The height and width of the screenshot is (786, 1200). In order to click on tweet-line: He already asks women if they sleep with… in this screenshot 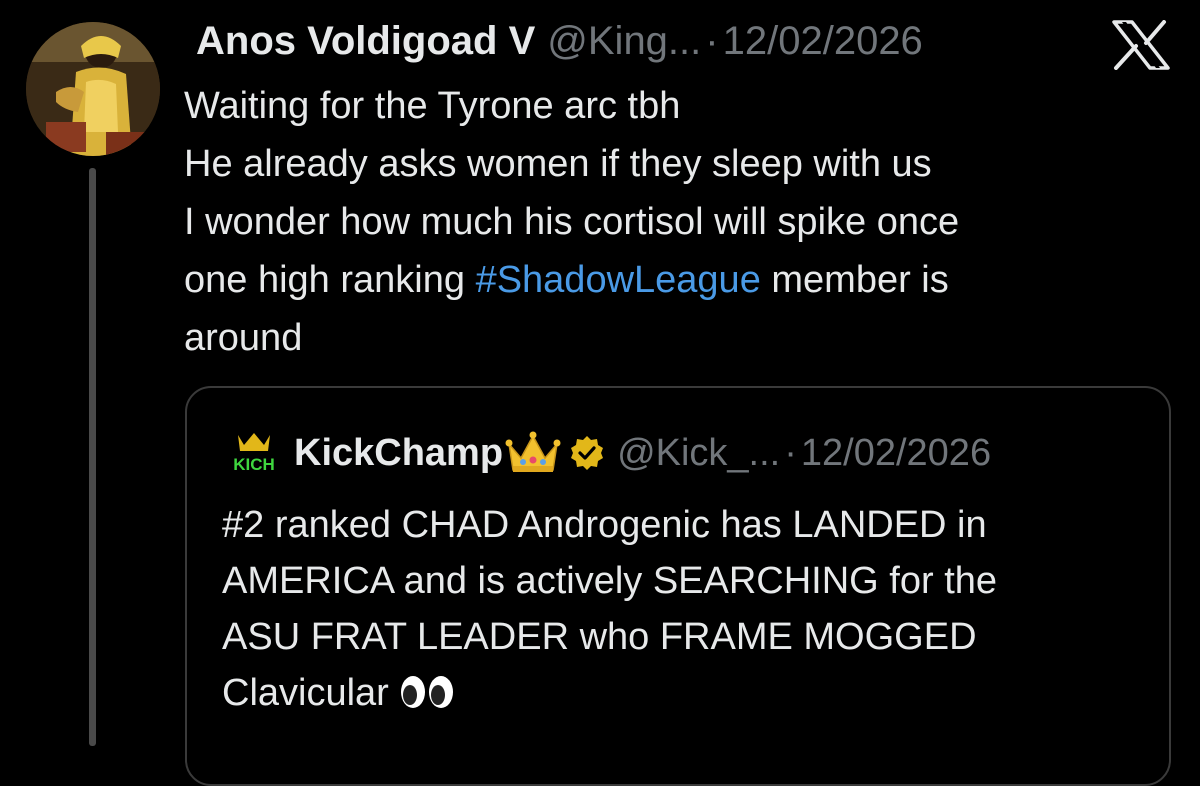, I will do `click(558, 164)`.